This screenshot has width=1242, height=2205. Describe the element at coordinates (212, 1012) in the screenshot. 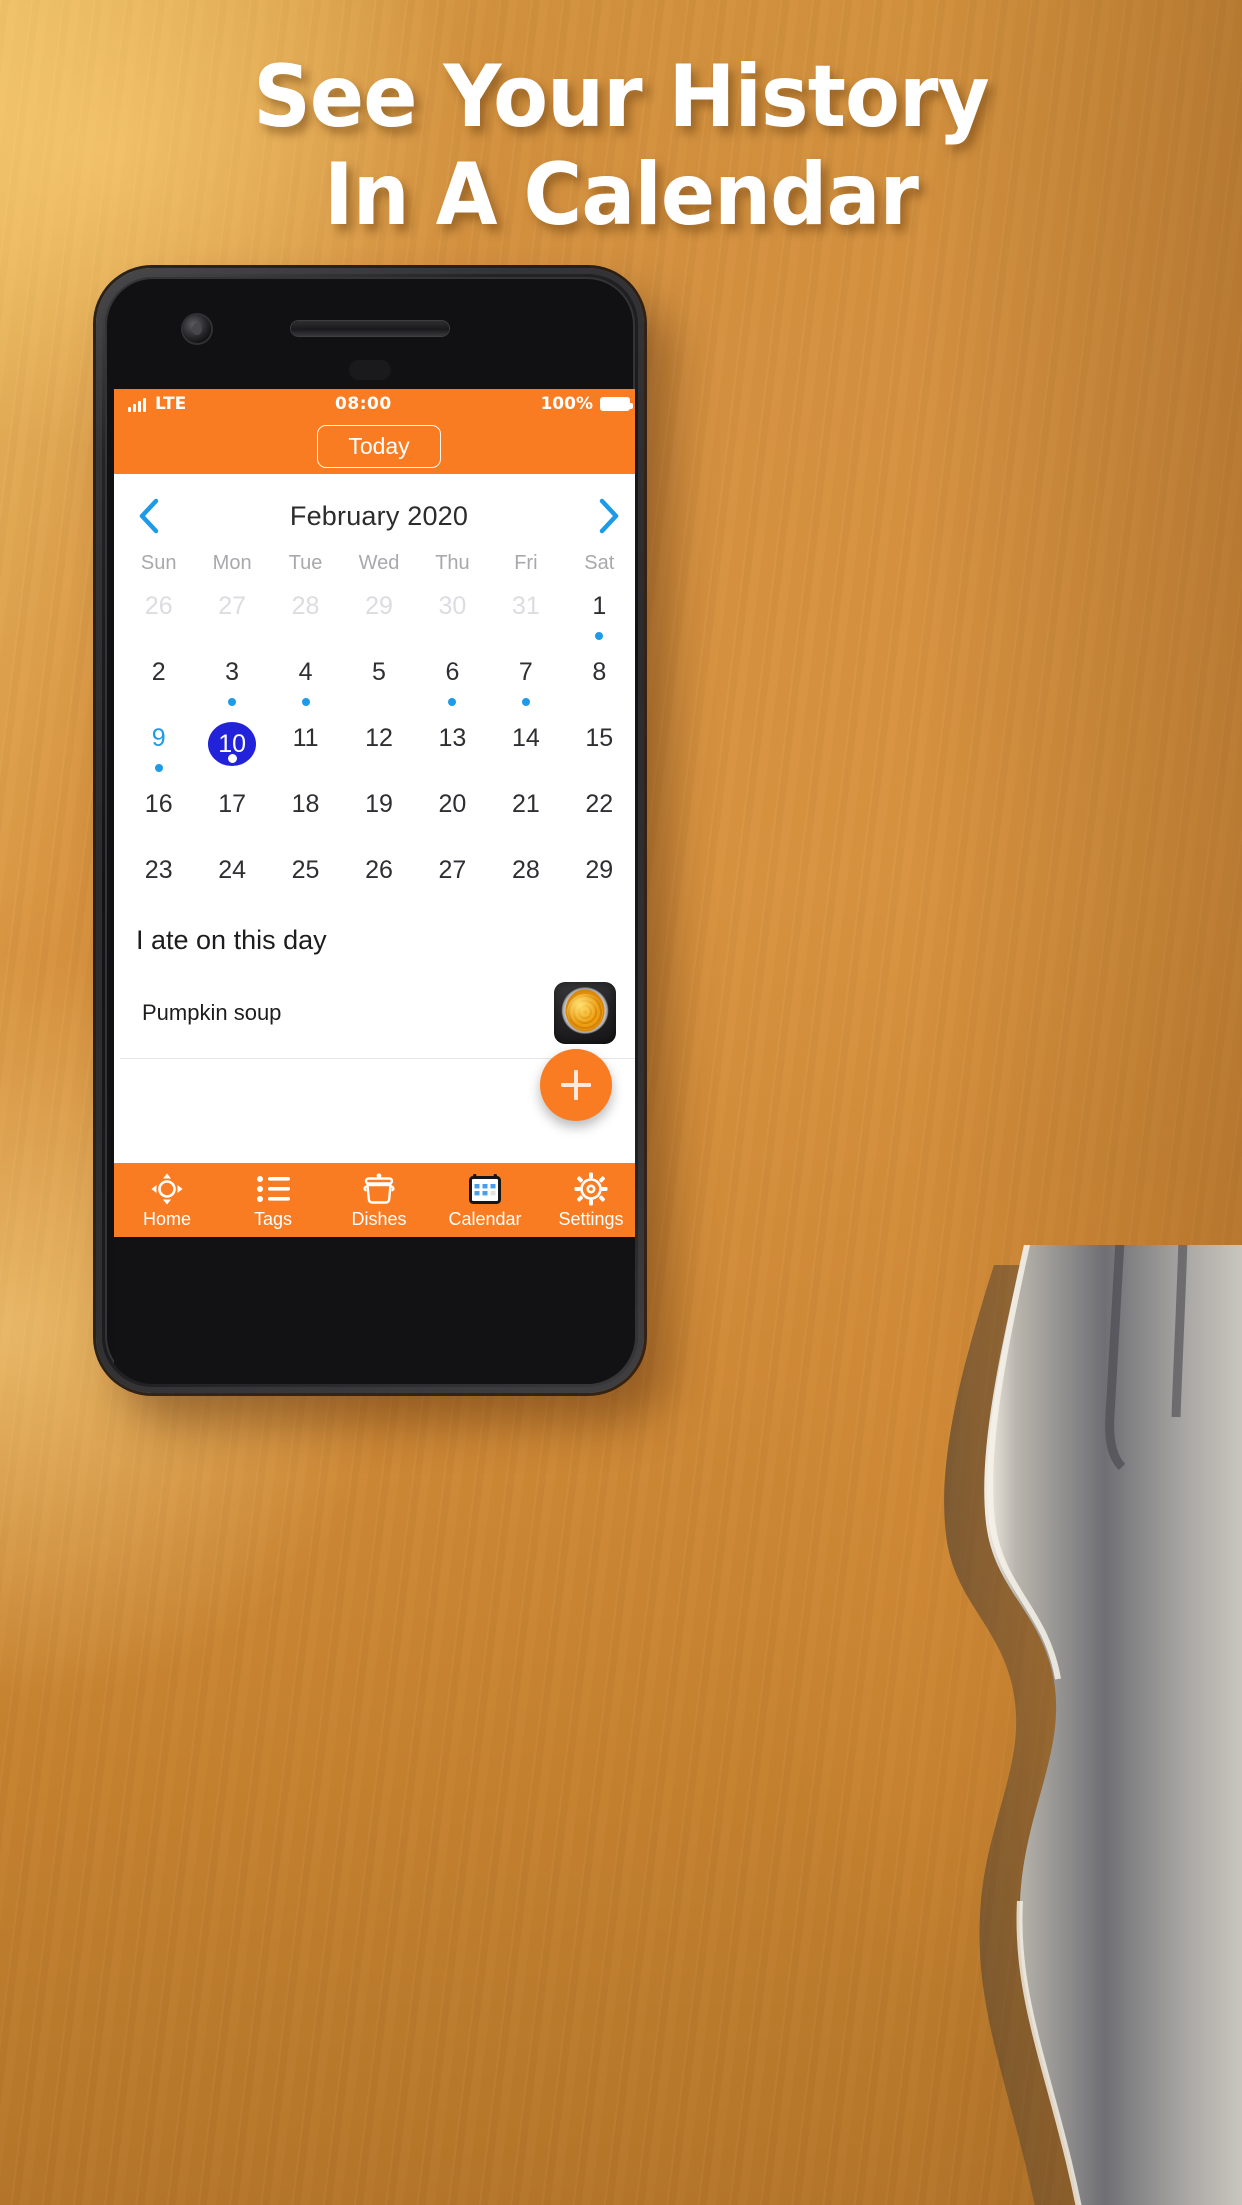

I see `meal-name-label: Pumpkin soup` at that location.